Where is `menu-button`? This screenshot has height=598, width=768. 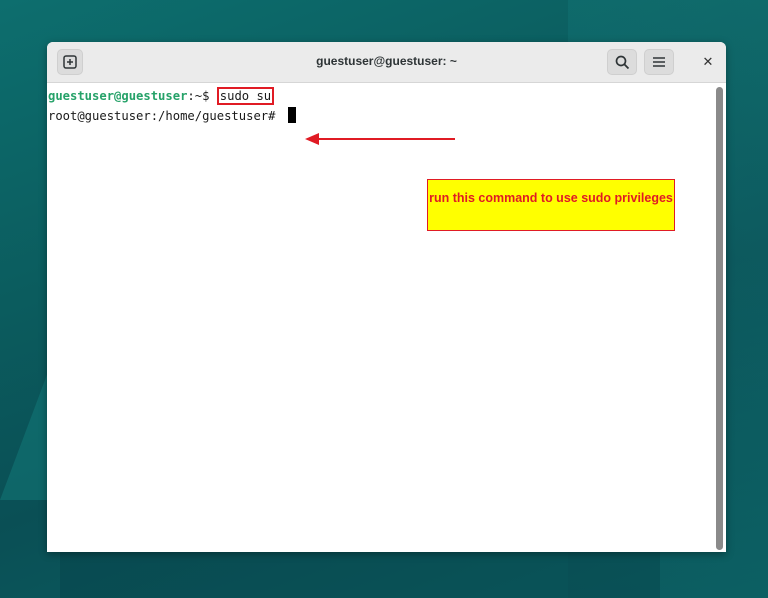
menu-button is located at coordinates (659, 62).